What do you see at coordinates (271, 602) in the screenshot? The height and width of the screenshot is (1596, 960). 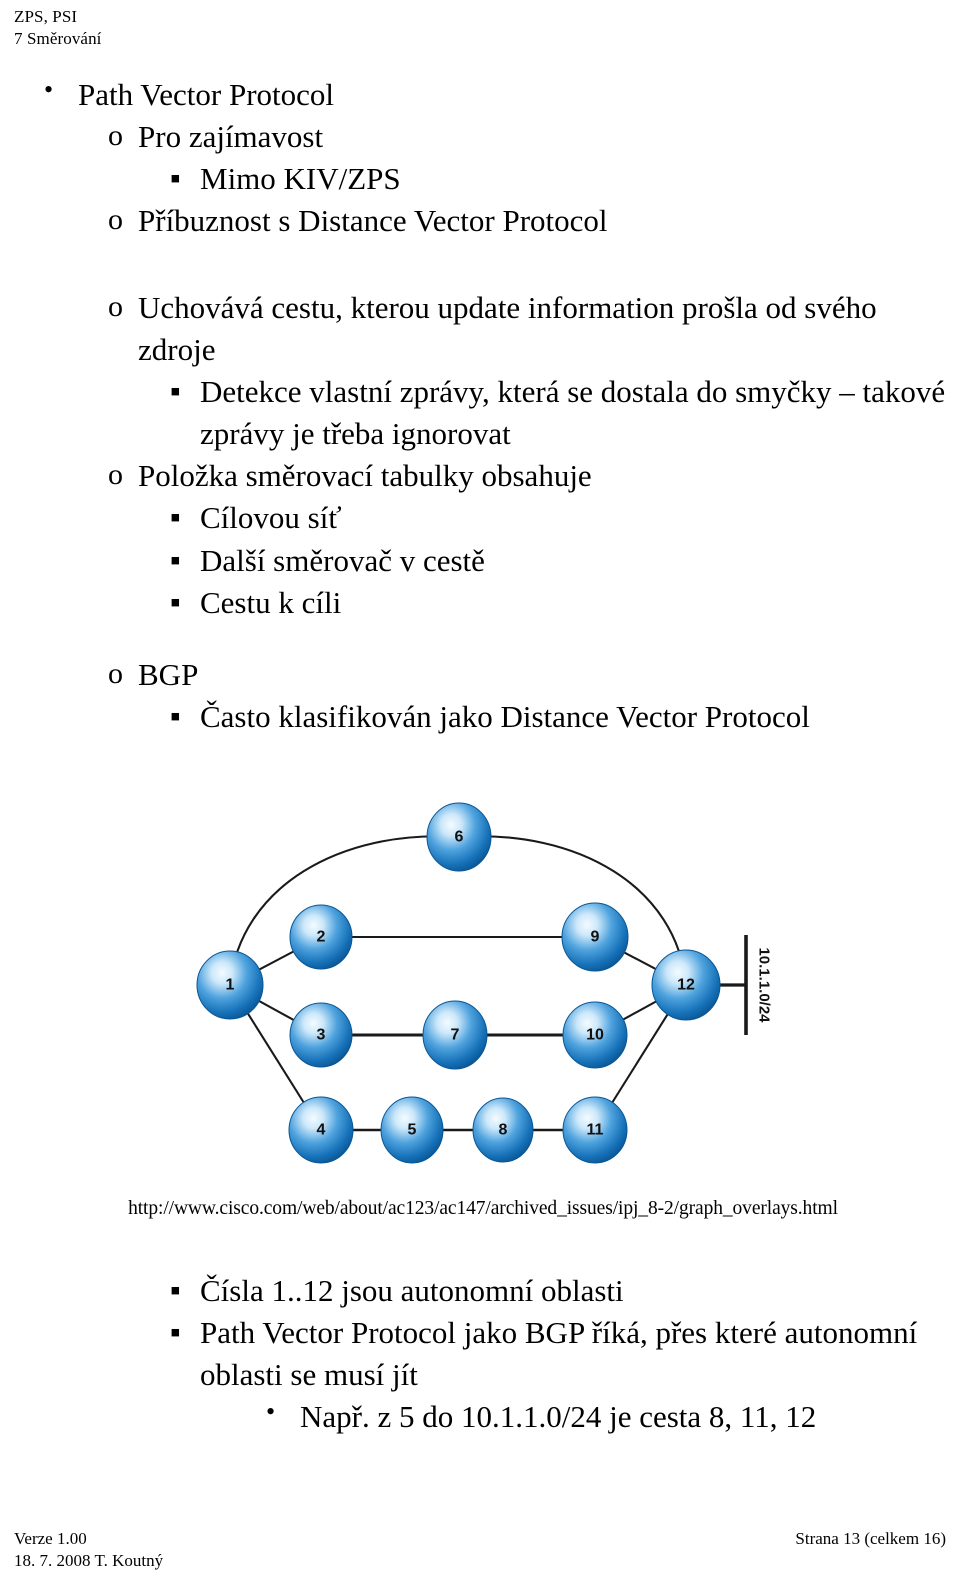 I see `list-item-text: Cestu k cíli` at bounding box center [271, 602].